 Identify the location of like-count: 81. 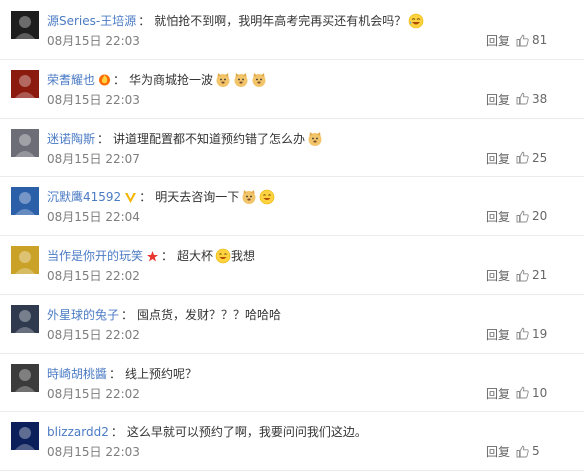
(540, 40).